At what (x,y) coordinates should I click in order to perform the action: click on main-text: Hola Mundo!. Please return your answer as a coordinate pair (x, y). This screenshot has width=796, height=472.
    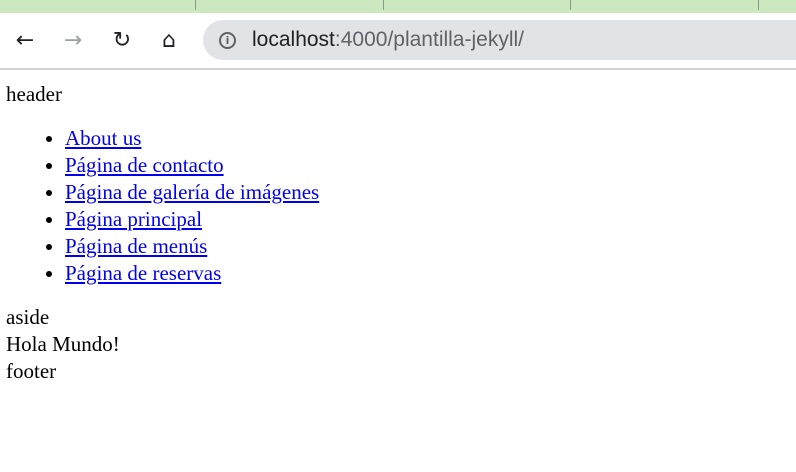
    Looking at the image, I should click on (63, 344).